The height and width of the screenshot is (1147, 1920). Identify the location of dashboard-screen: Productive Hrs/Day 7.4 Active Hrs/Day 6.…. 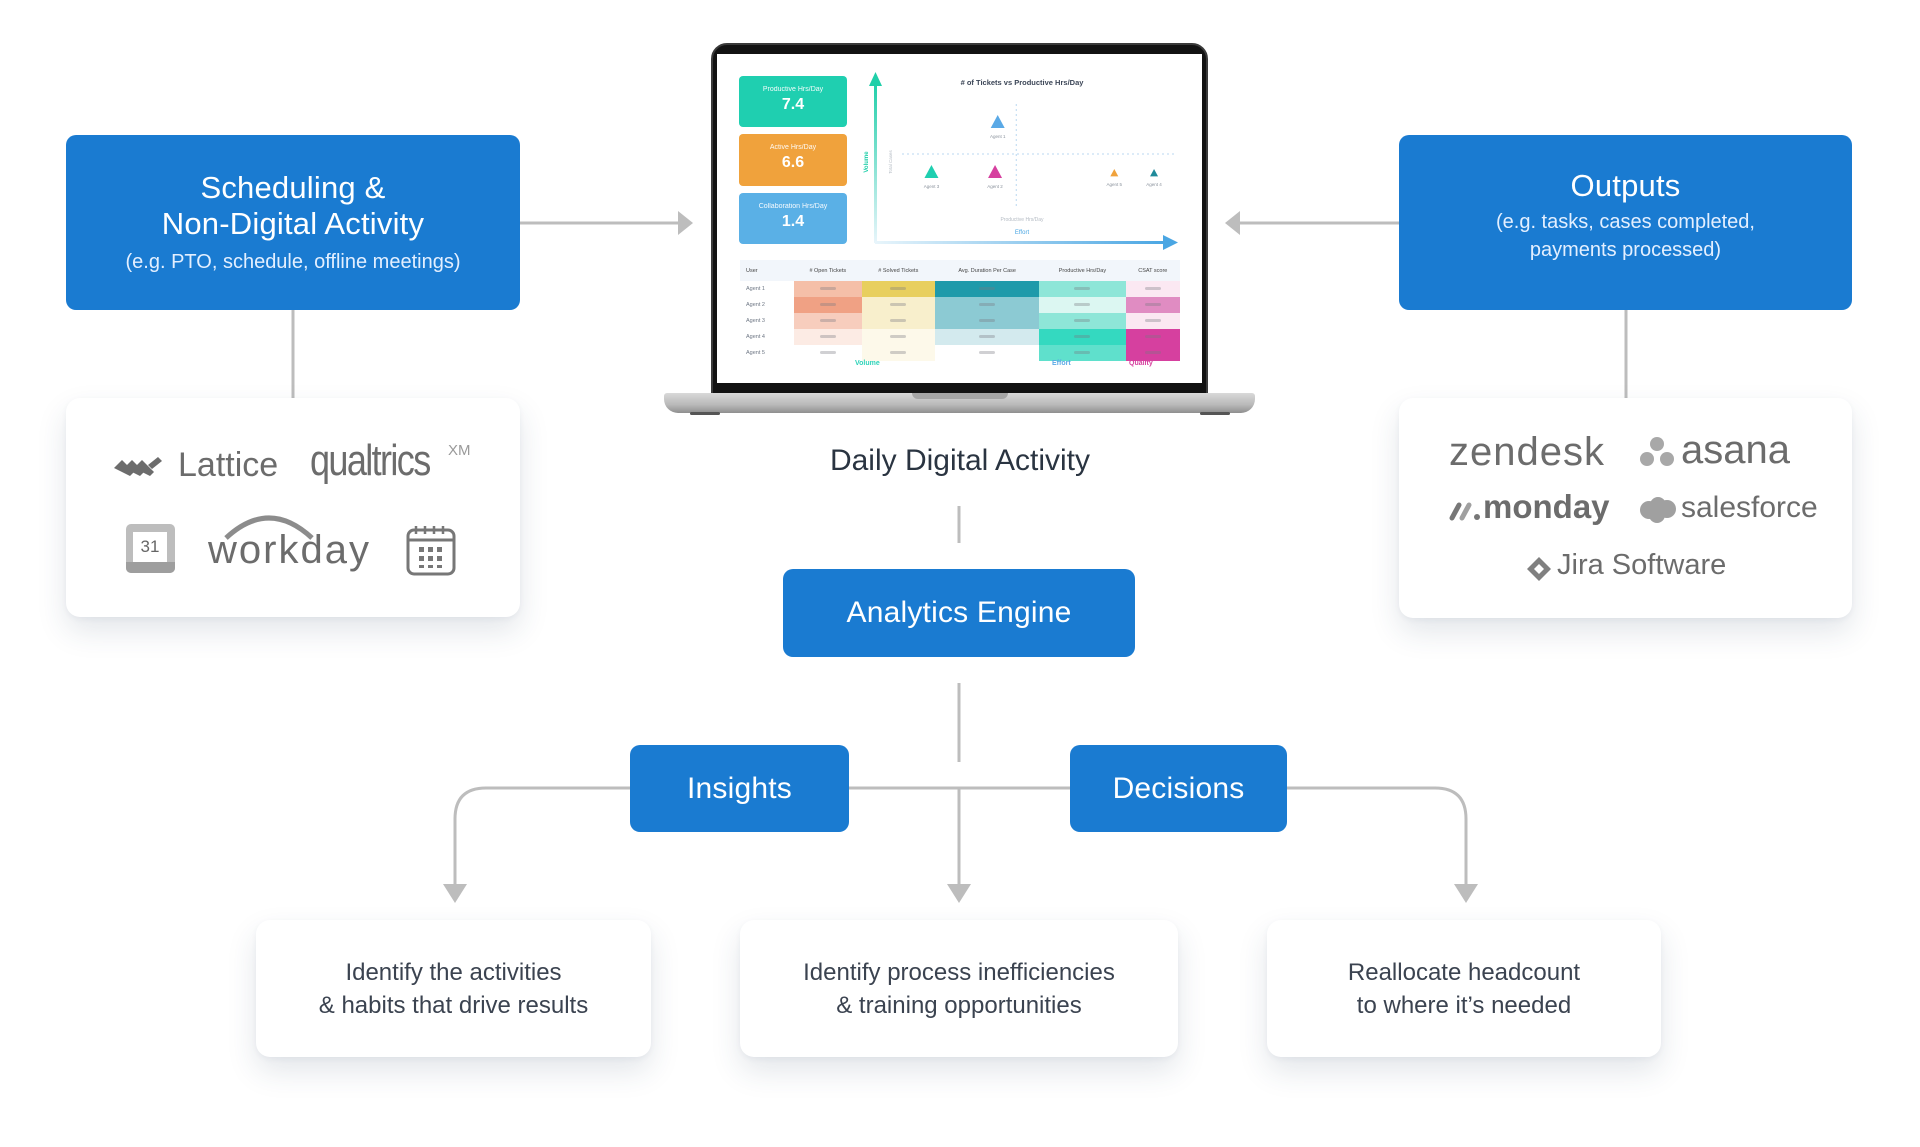
(959, 218).